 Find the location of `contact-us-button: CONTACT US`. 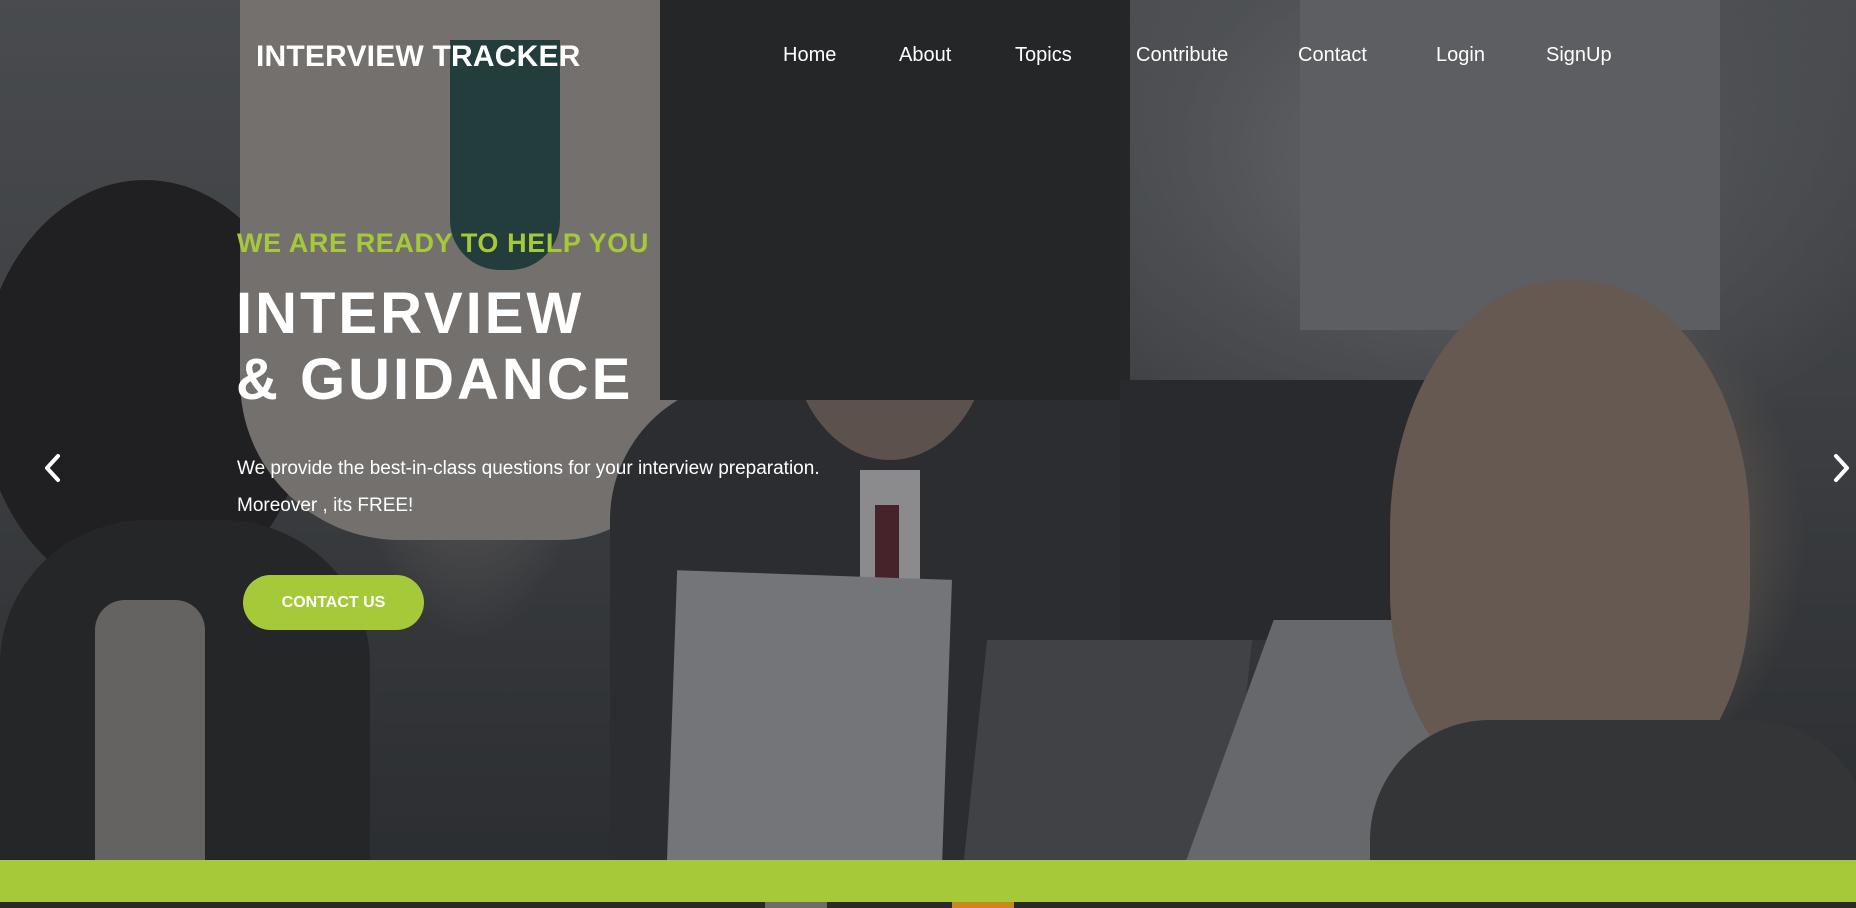

contact-us-button: CONTACT US is located at coordinates (333, 602).